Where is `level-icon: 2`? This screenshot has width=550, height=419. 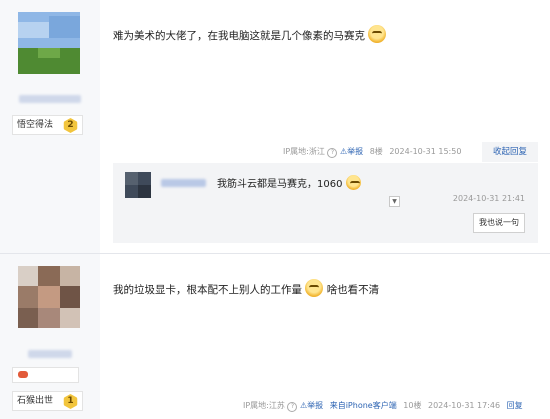 level-icon: 2 is located at coordinates (70, 125).